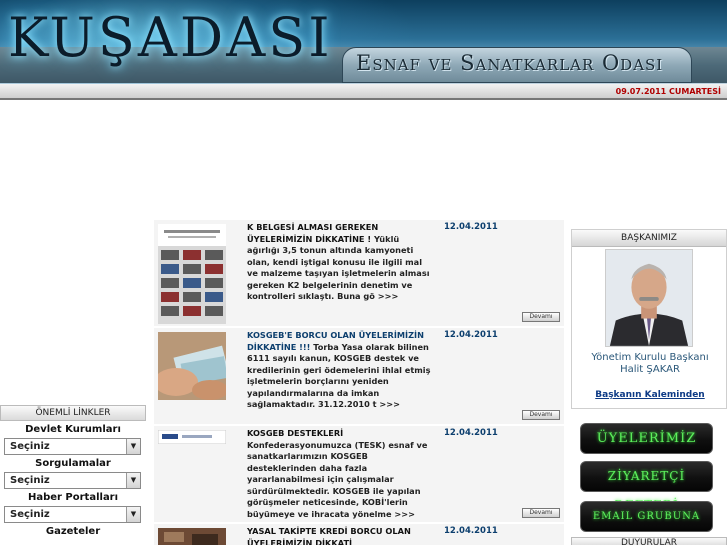 The height and width of the screenshot is (545, 727). I want to click on queries-select: Seçiniz ▼, so click(72, 480).